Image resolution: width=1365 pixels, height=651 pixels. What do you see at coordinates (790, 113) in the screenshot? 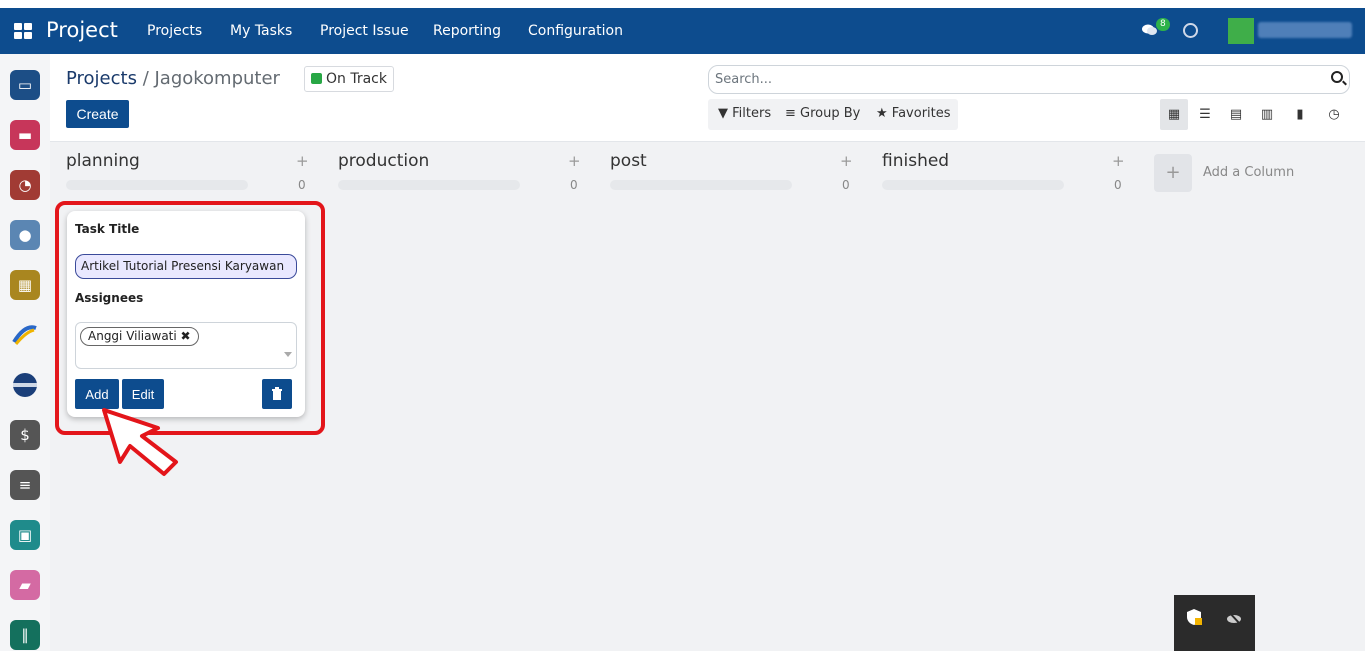
I see `group-by-icon: ≡` at bounding box center [790, 113].